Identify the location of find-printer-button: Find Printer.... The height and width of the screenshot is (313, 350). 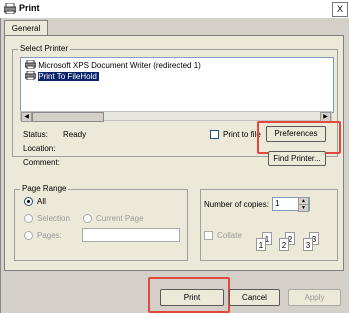
(297, 158).